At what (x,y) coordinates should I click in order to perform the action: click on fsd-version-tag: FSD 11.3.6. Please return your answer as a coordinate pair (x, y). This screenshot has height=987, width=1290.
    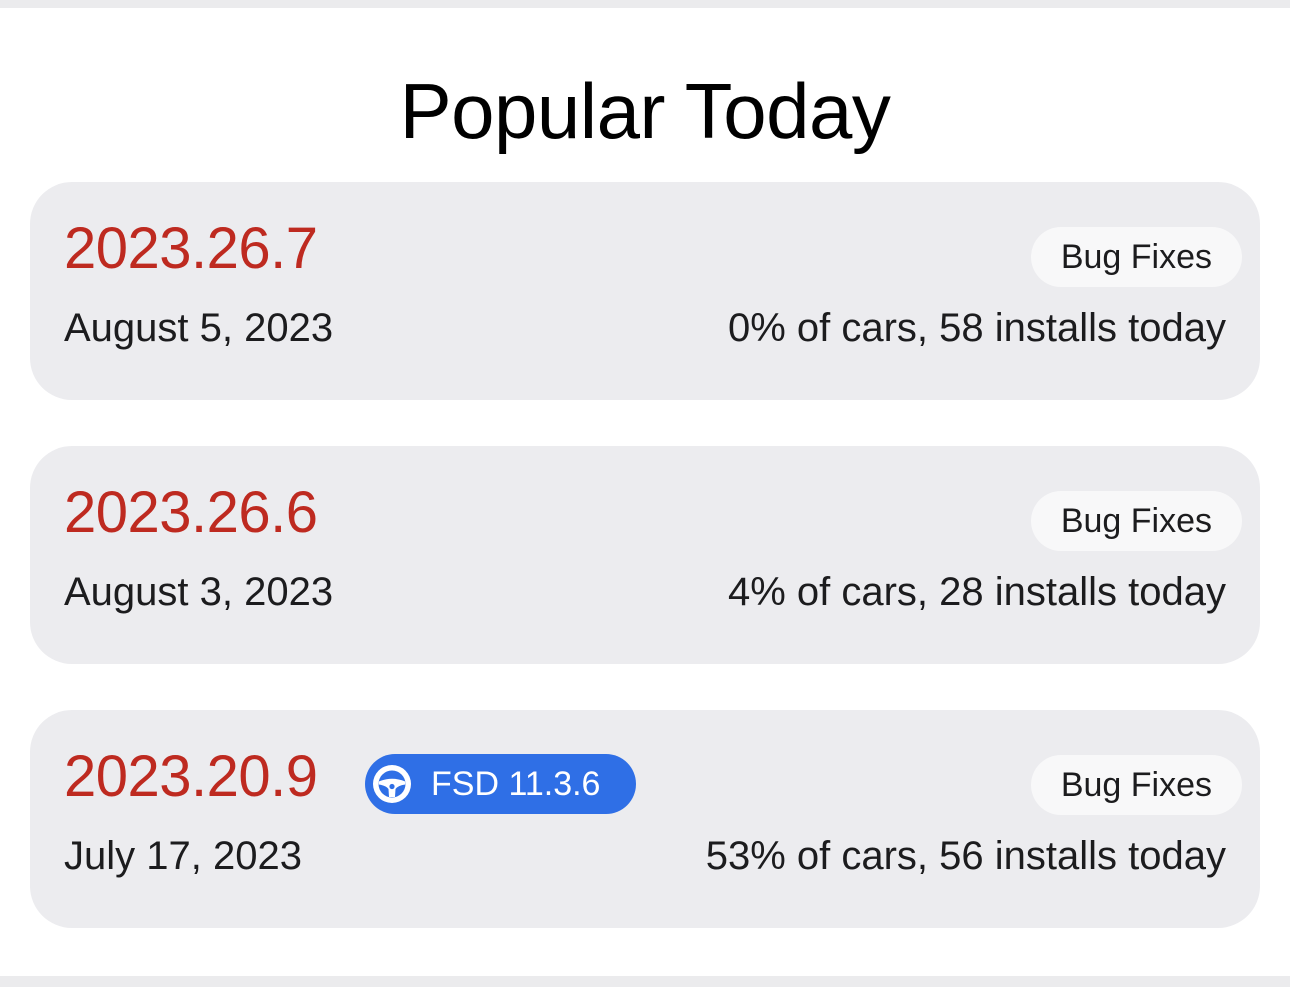
    Looking at the image, I should click on (500, 784).